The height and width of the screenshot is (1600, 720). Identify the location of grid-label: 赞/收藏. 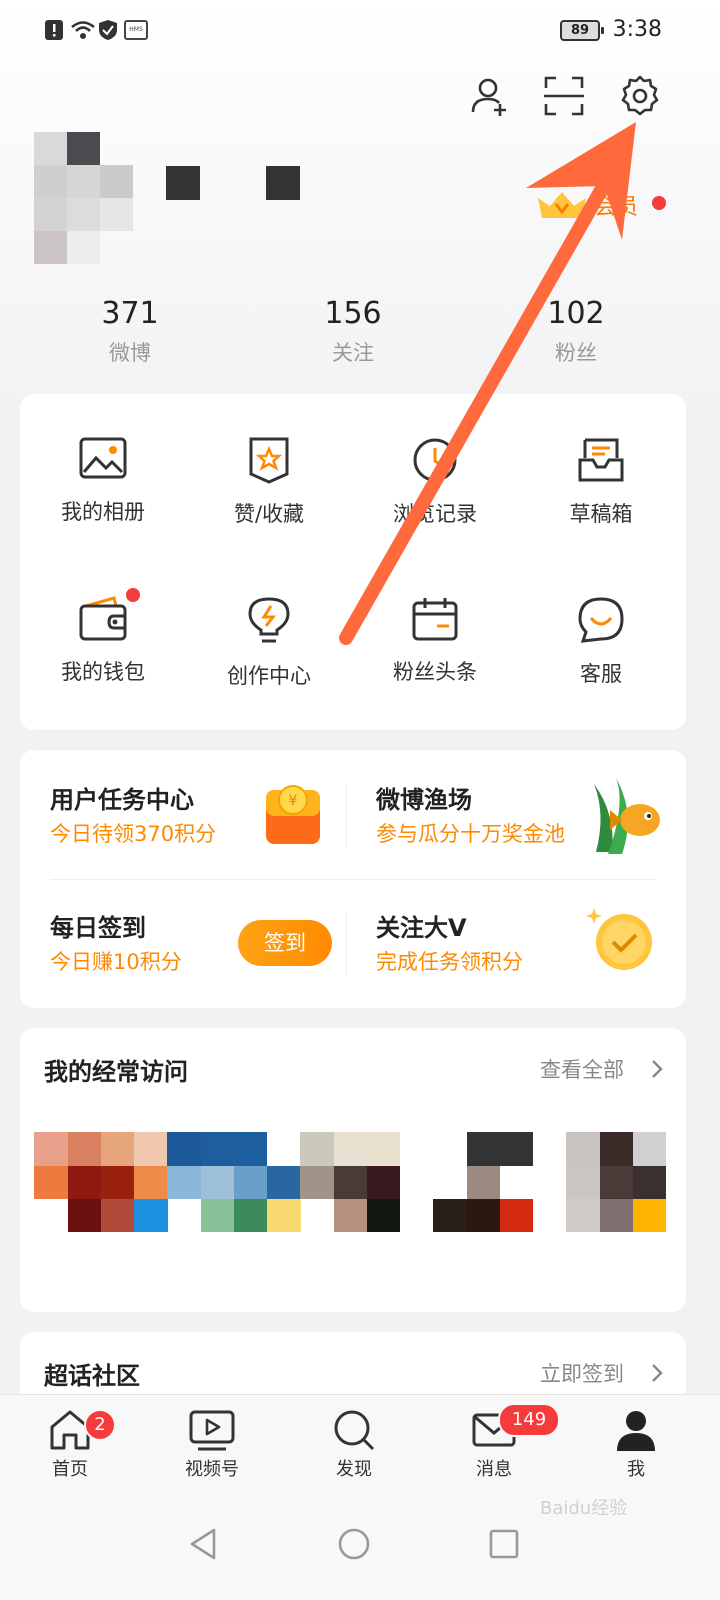
(269, 514).